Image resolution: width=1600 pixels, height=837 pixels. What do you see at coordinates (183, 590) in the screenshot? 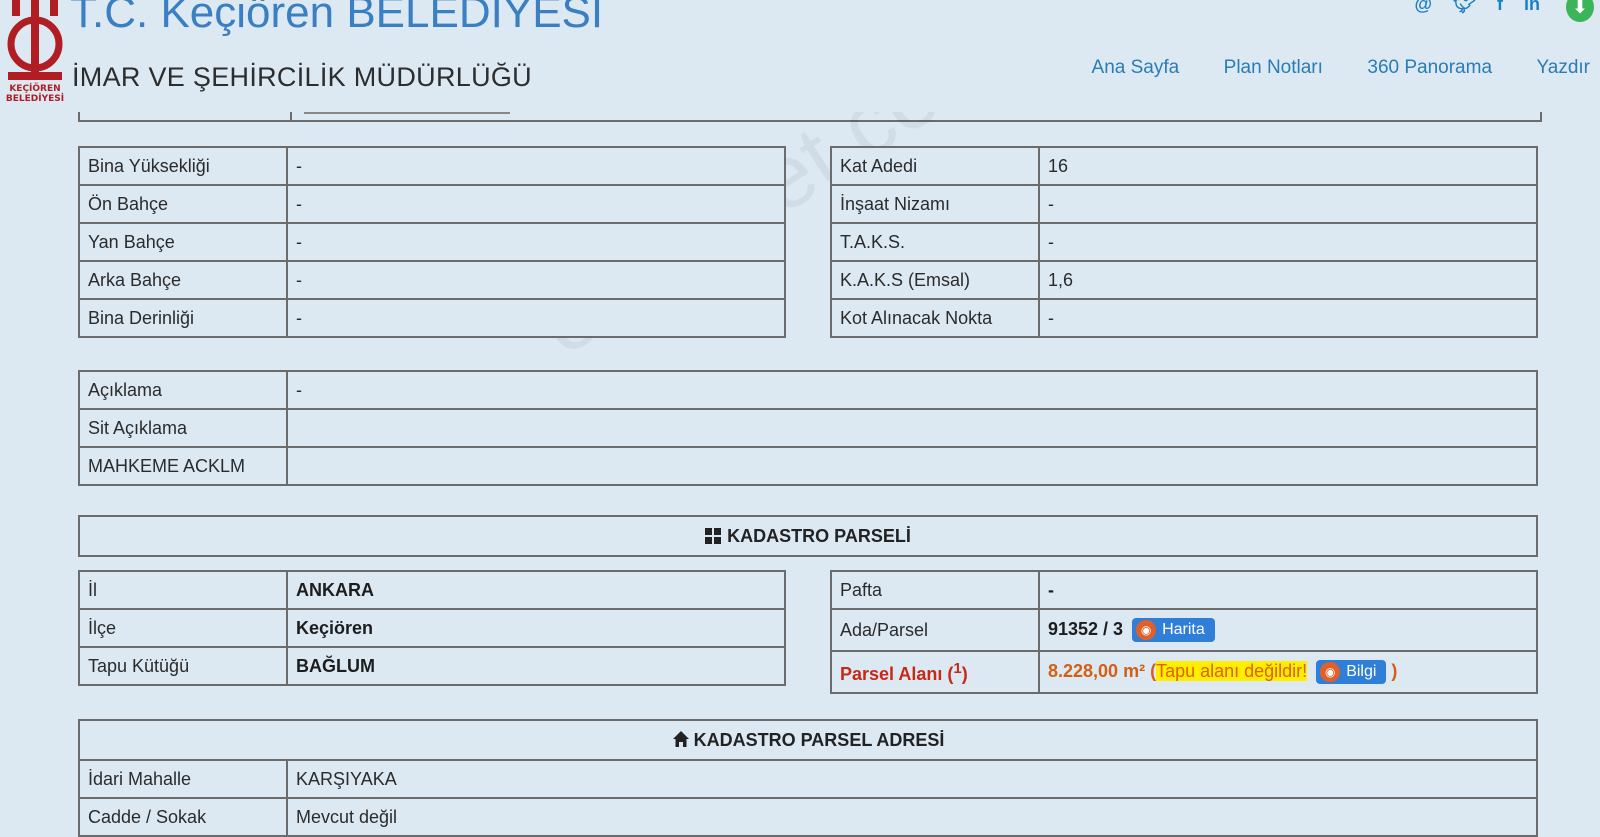
I see `row-label: İl` at bounding box center [183, 590].